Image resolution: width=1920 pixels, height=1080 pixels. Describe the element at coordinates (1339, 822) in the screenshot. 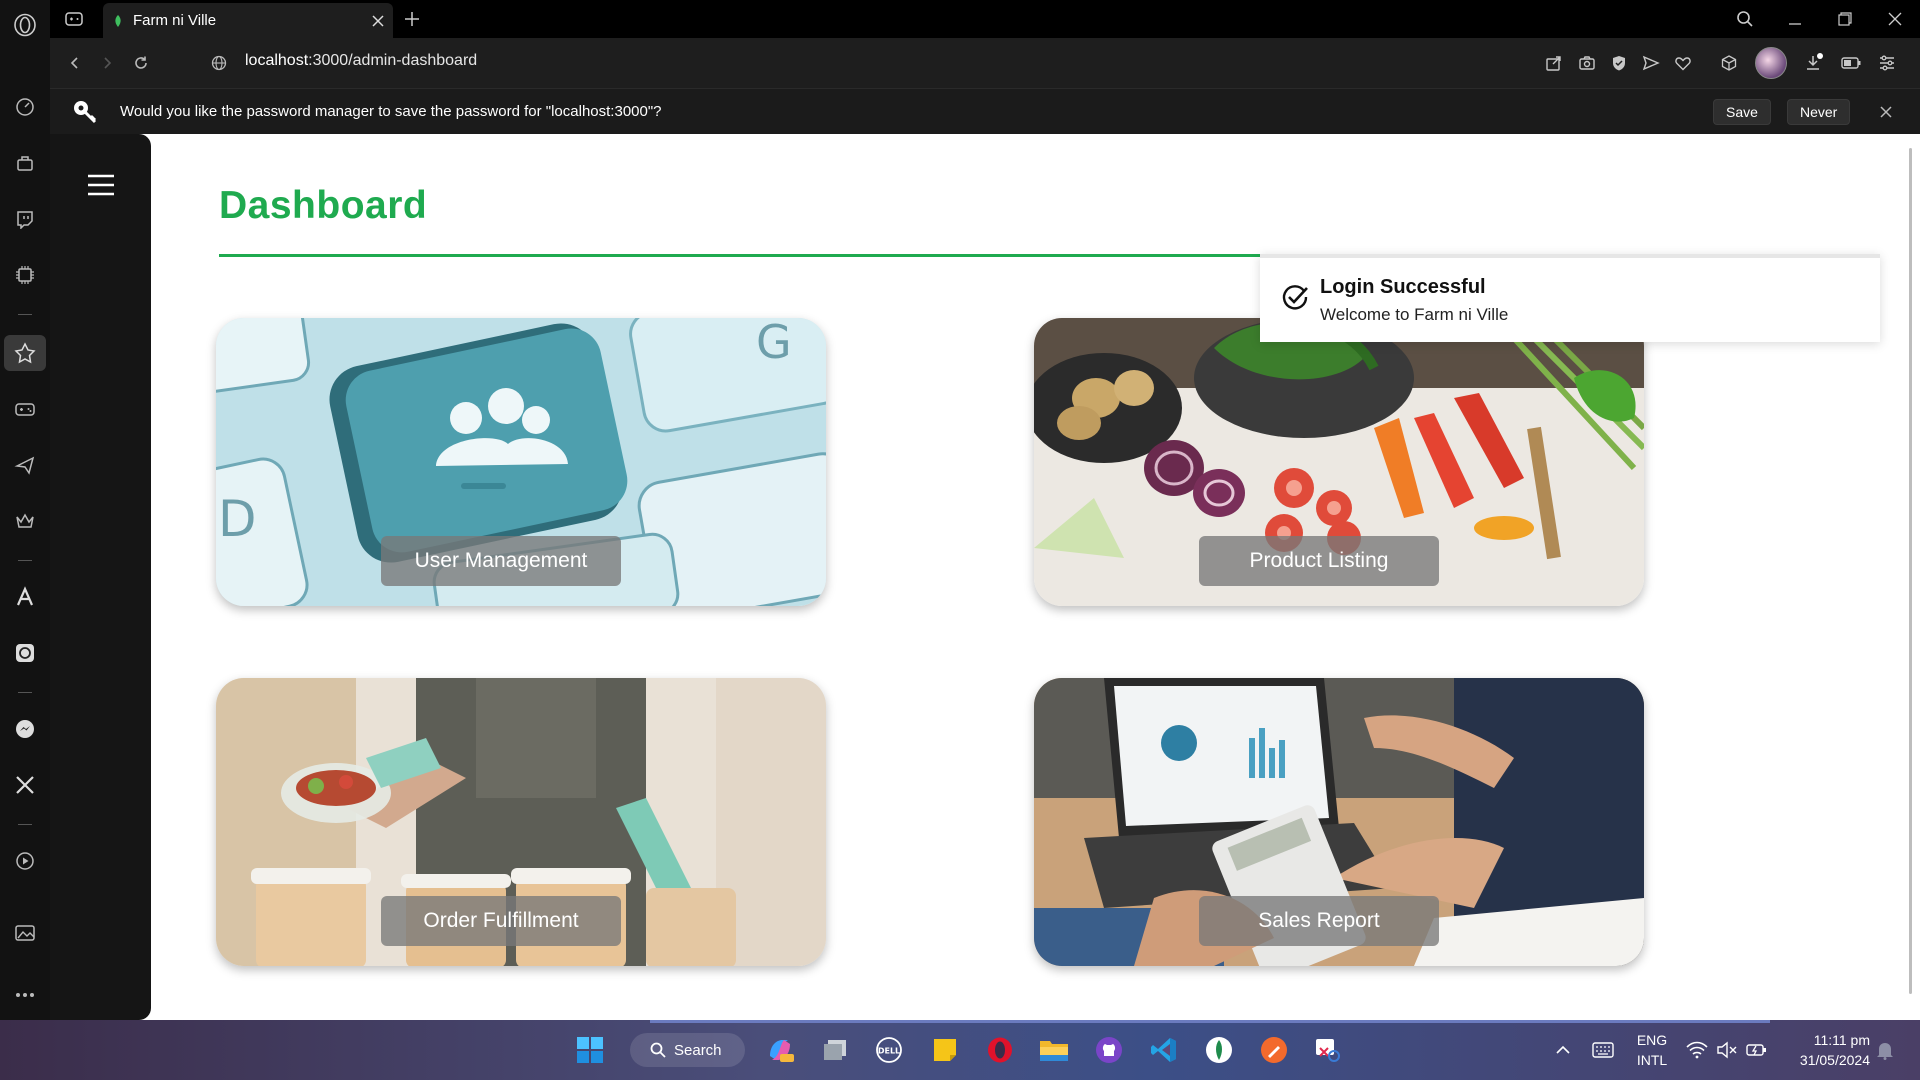

I see `sales-report-card: Sales Report` at that location.